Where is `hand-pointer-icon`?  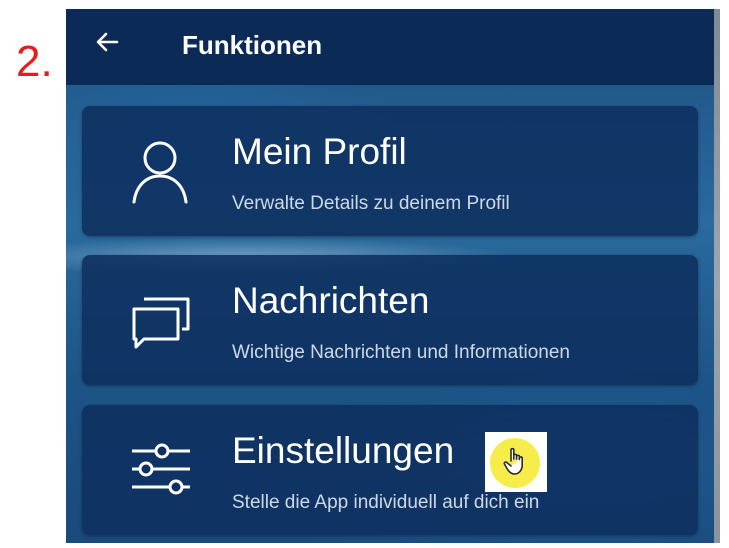
hand-pointer-icon is located at coordinates (513, 461).